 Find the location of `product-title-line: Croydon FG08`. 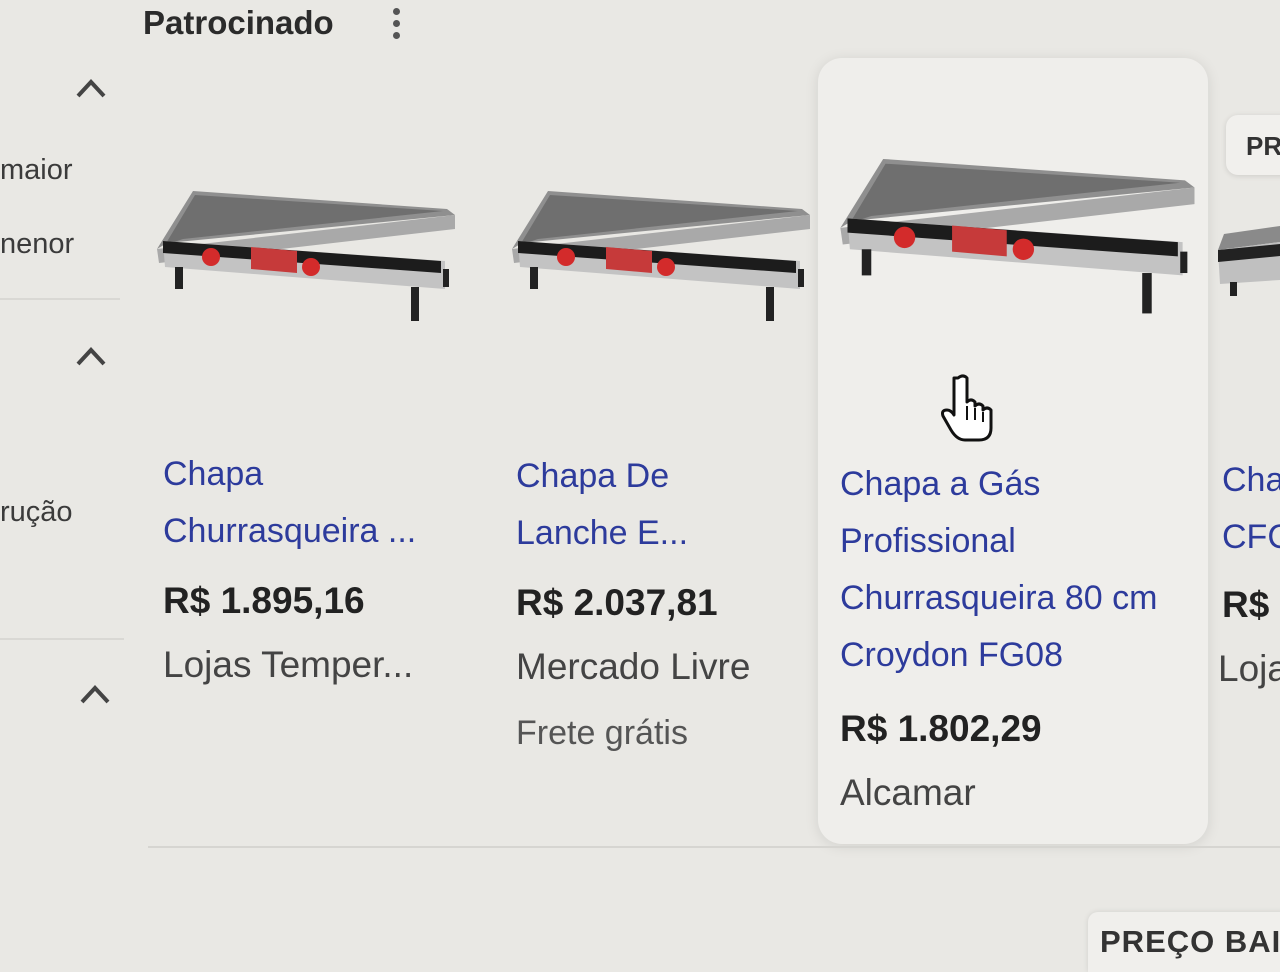

product-title-line: Croydon FG08 is located at coordinates (951, 655).